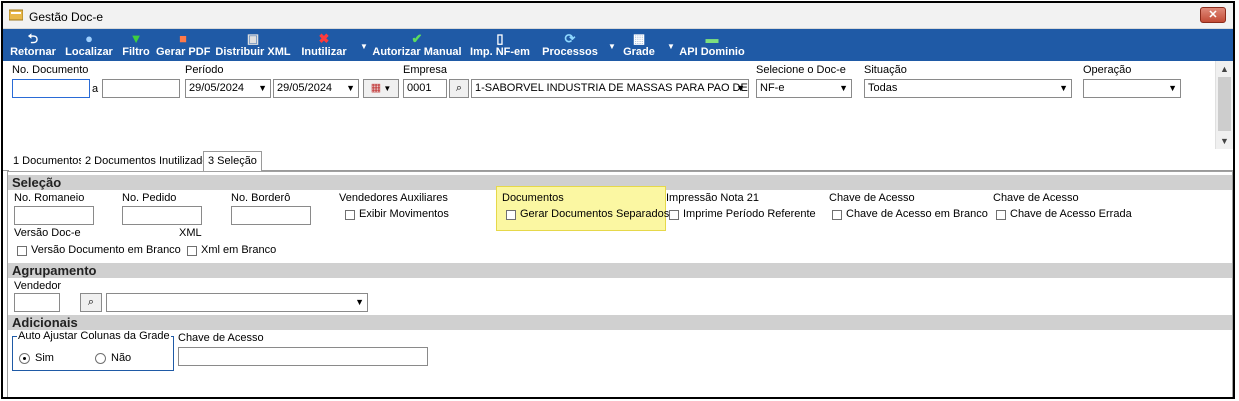 The height and width of the screenshot is (401, 1239). Describe the element at coordinates (190, 233) in the screenshot. I see `xml-label: XML` at that location.